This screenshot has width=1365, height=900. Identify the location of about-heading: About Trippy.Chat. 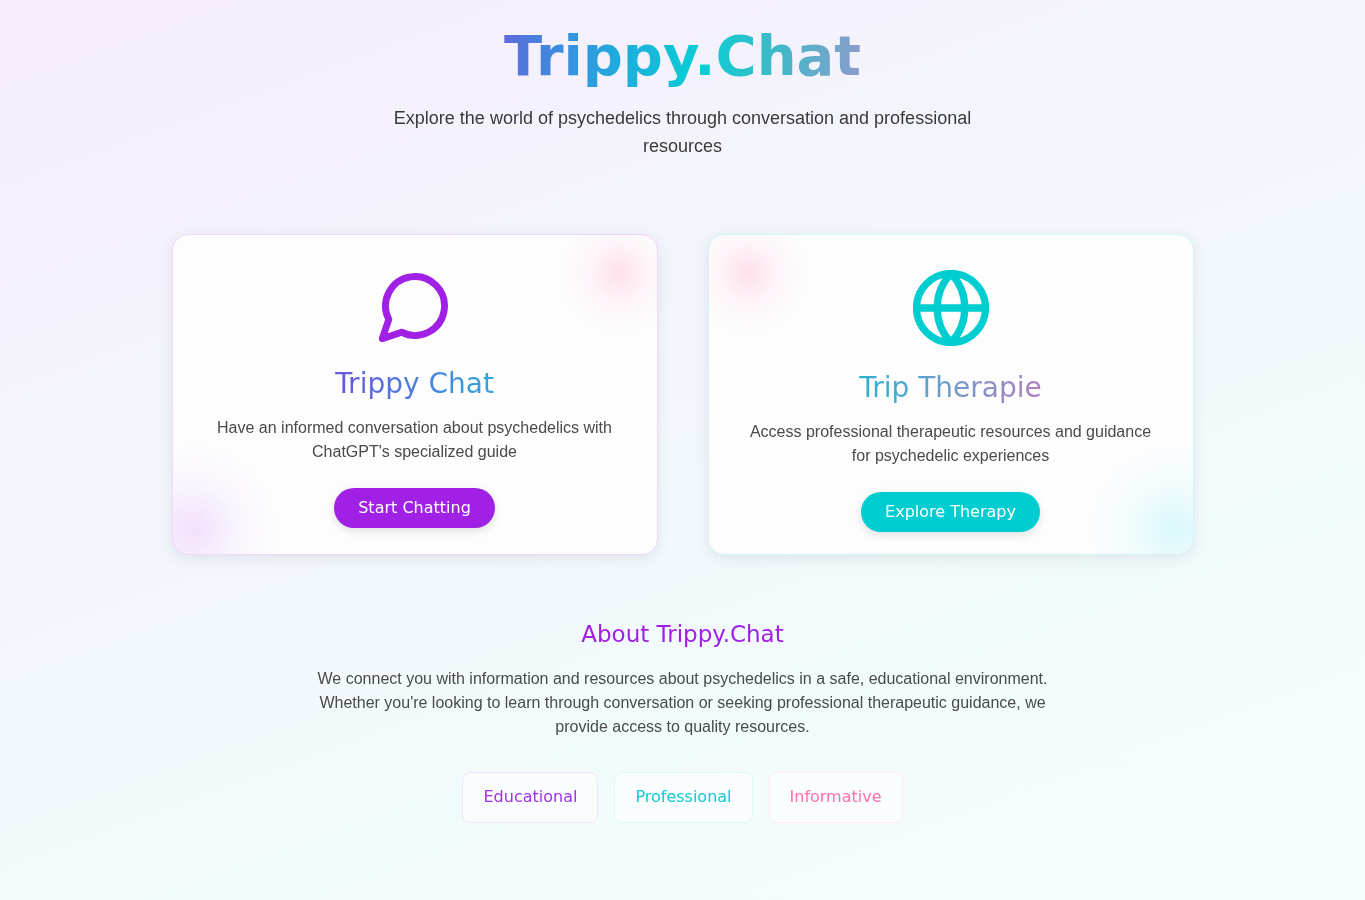
(682, 635).